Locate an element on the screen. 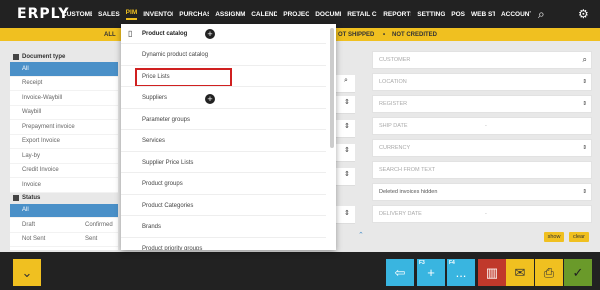 The width and height of the screenshot is (600, 290). nav-item-pos: POS is located at coordinates (458, 14).